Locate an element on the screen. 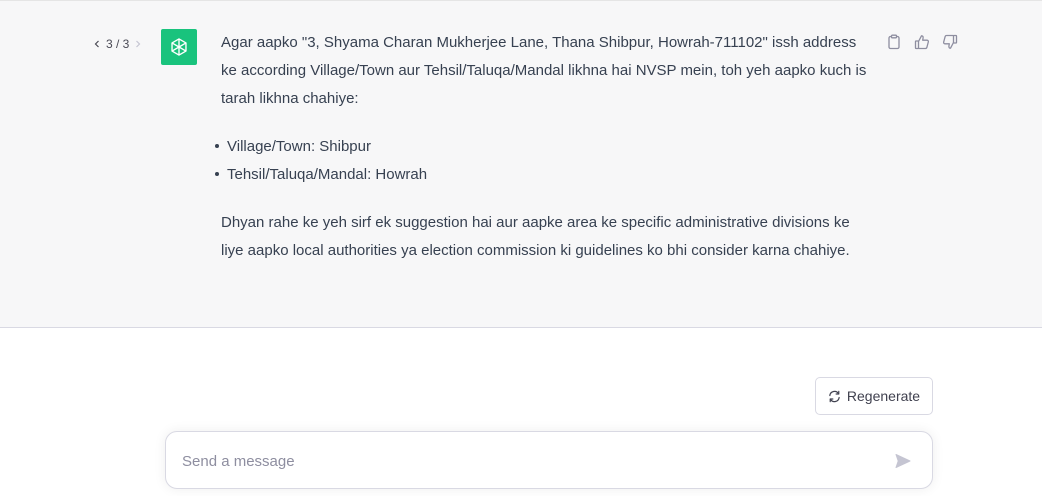 This screenshot has width=1042, height=496. message-input is located at coordinates (522, 461).